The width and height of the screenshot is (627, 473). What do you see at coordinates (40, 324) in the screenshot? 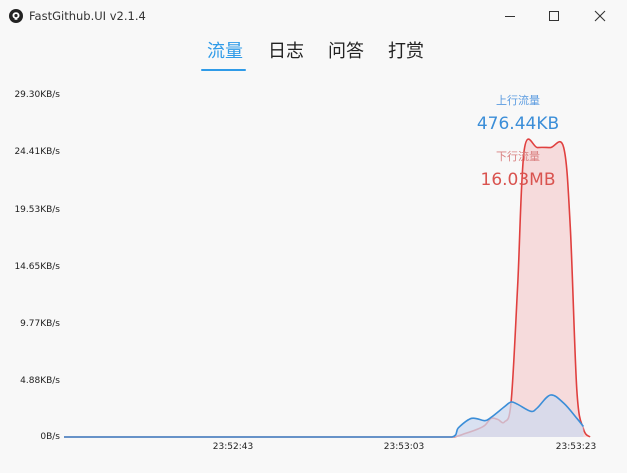
I see `y-tick-label: 9.77KB/s` at bounding box center [40, 324].